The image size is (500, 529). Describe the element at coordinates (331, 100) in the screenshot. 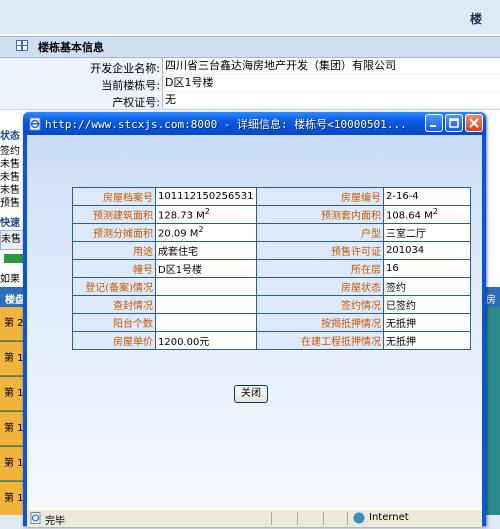

I see `cert-value: 无` at that location.